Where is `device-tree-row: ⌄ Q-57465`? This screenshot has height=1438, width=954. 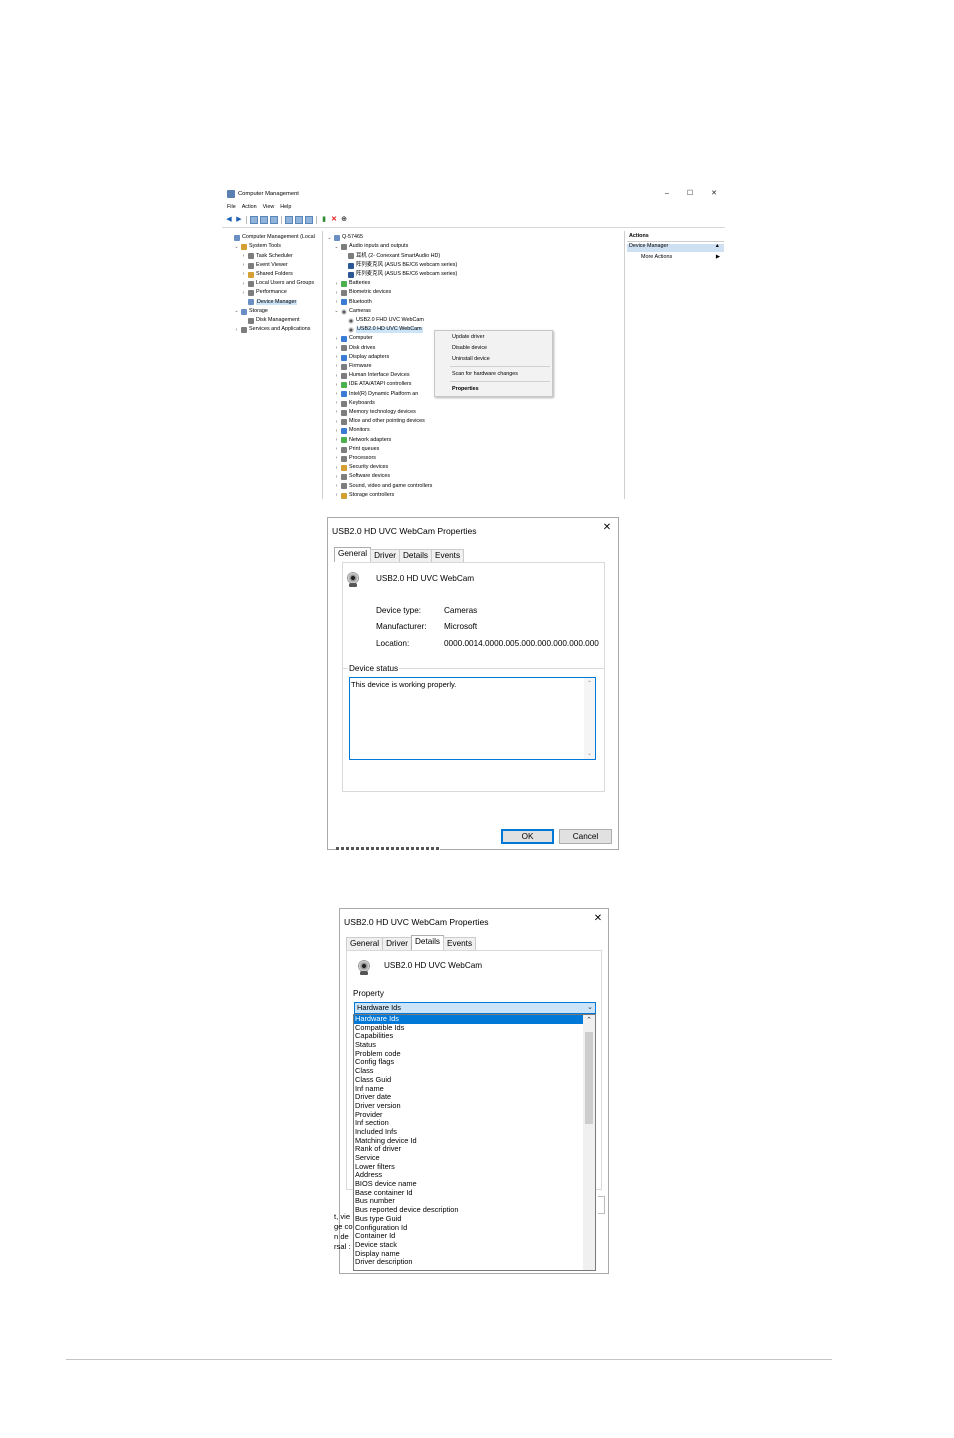
device-tree-row: ⌄ Q-57465 is located at coordinates (345, 238).